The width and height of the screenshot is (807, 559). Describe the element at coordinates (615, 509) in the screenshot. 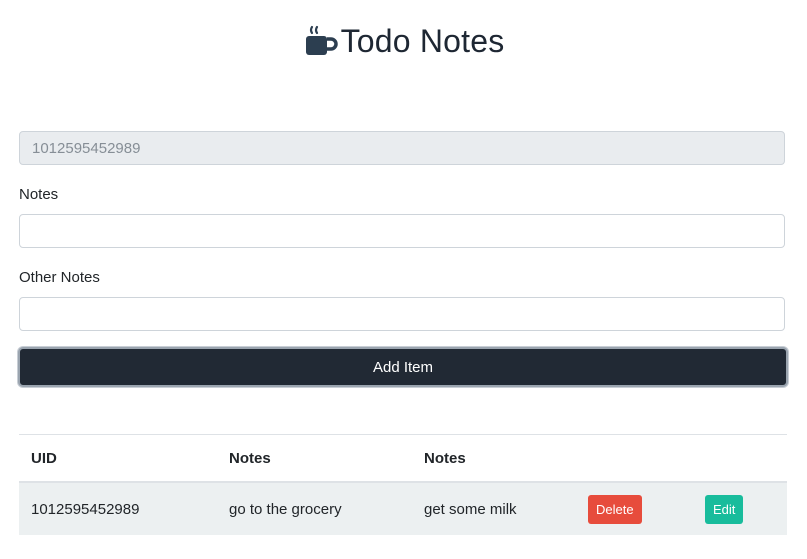

I see `delete-button: Delete` at that location.